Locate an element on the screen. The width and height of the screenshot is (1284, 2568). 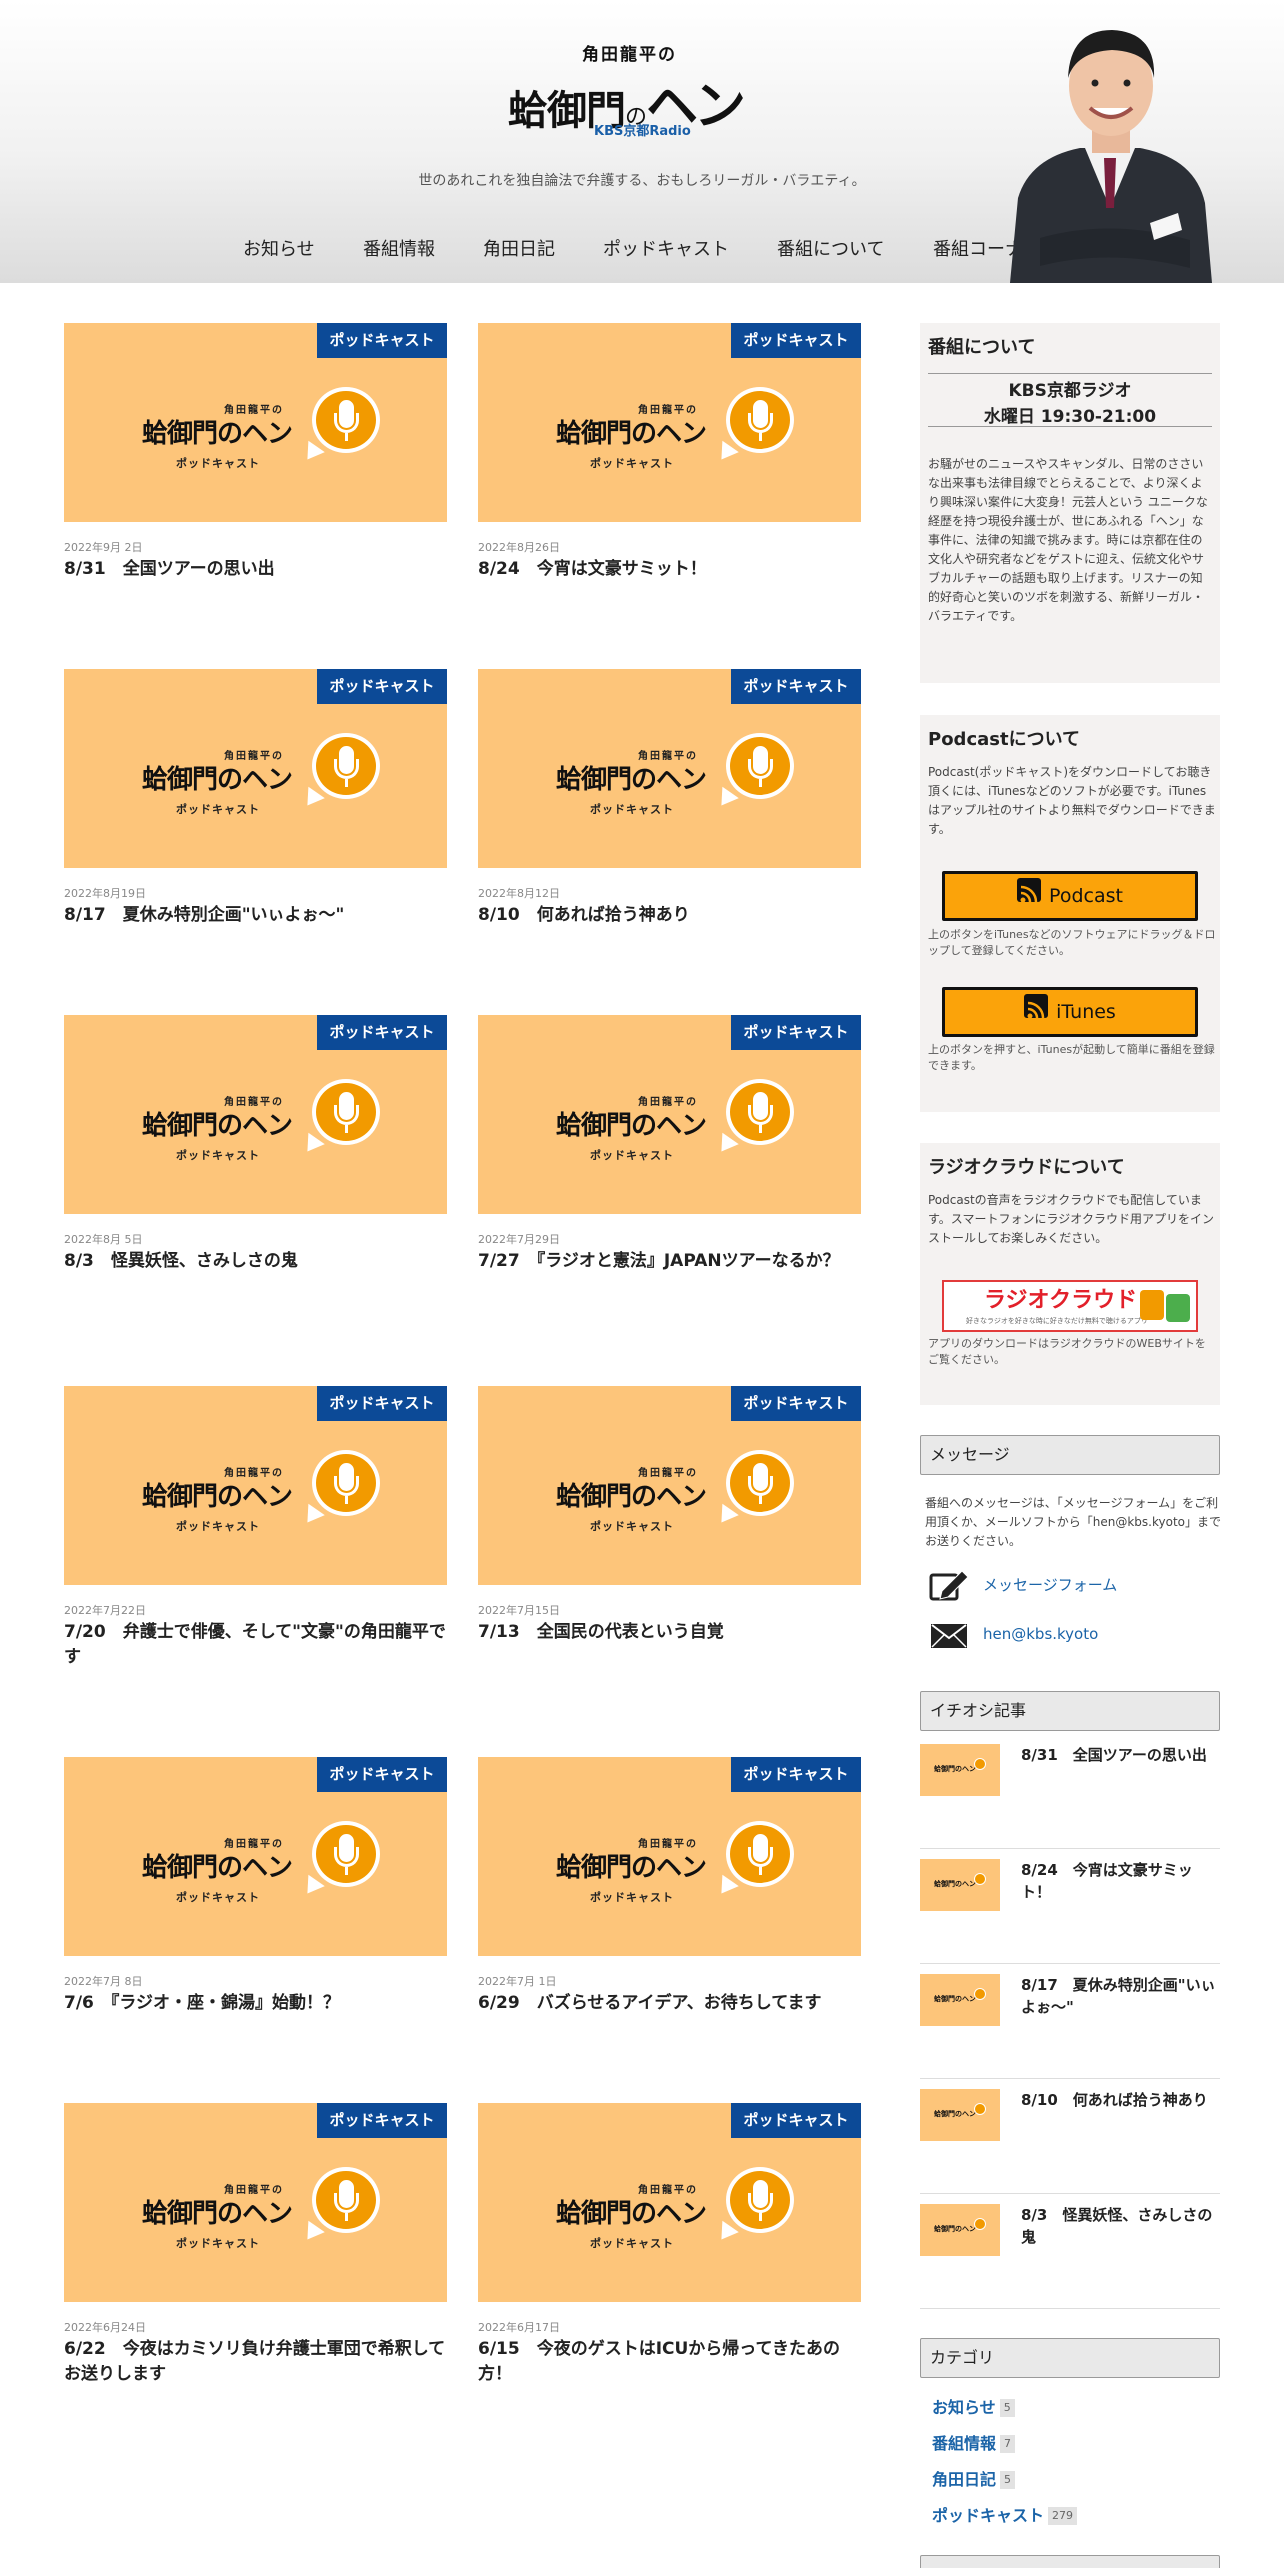
category-diary: 角田日記 5 is located at coordinates (974, 2478).